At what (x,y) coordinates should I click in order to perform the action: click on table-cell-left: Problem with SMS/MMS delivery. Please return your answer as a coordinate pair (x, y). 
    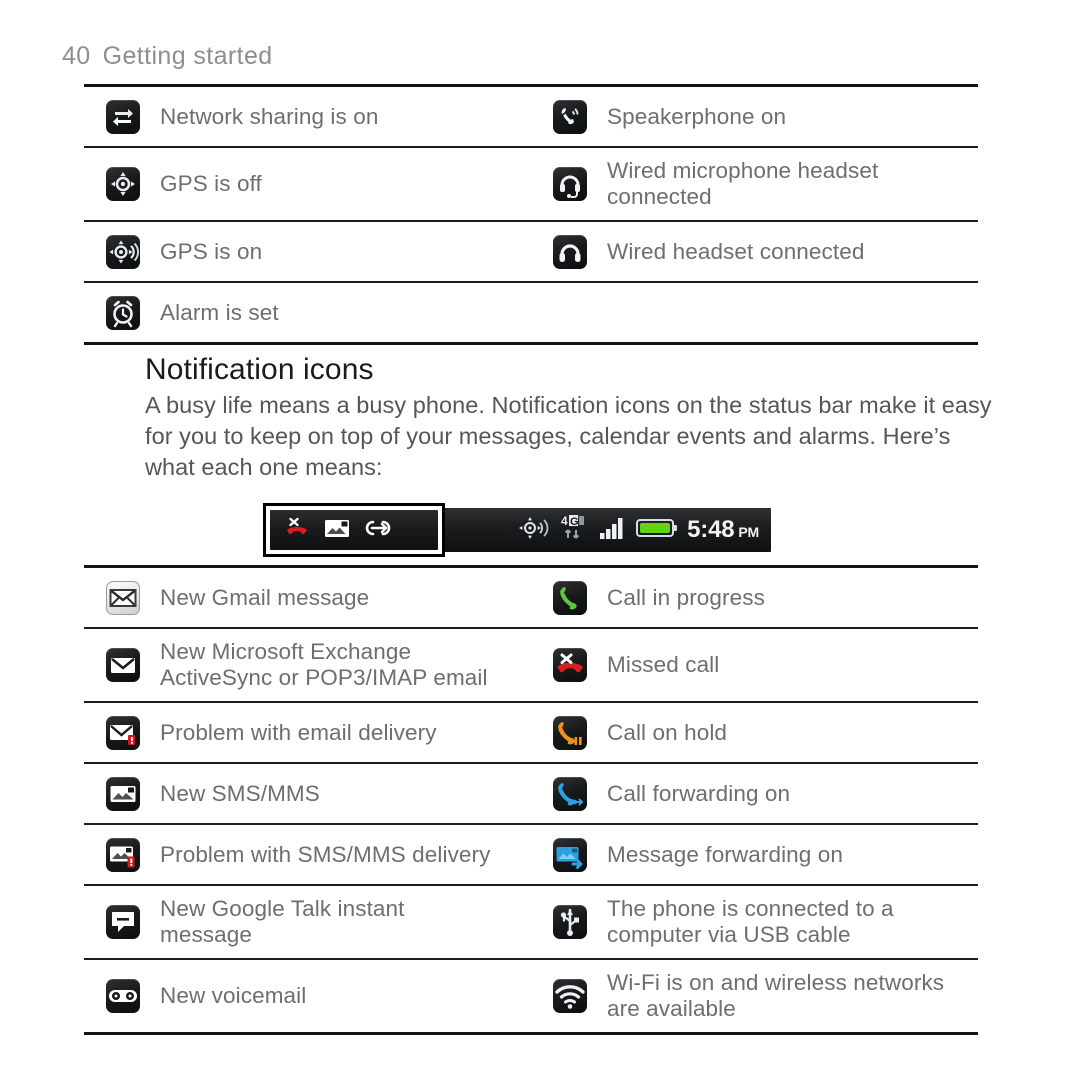
    Looking at the image, I should click on (307, 854).